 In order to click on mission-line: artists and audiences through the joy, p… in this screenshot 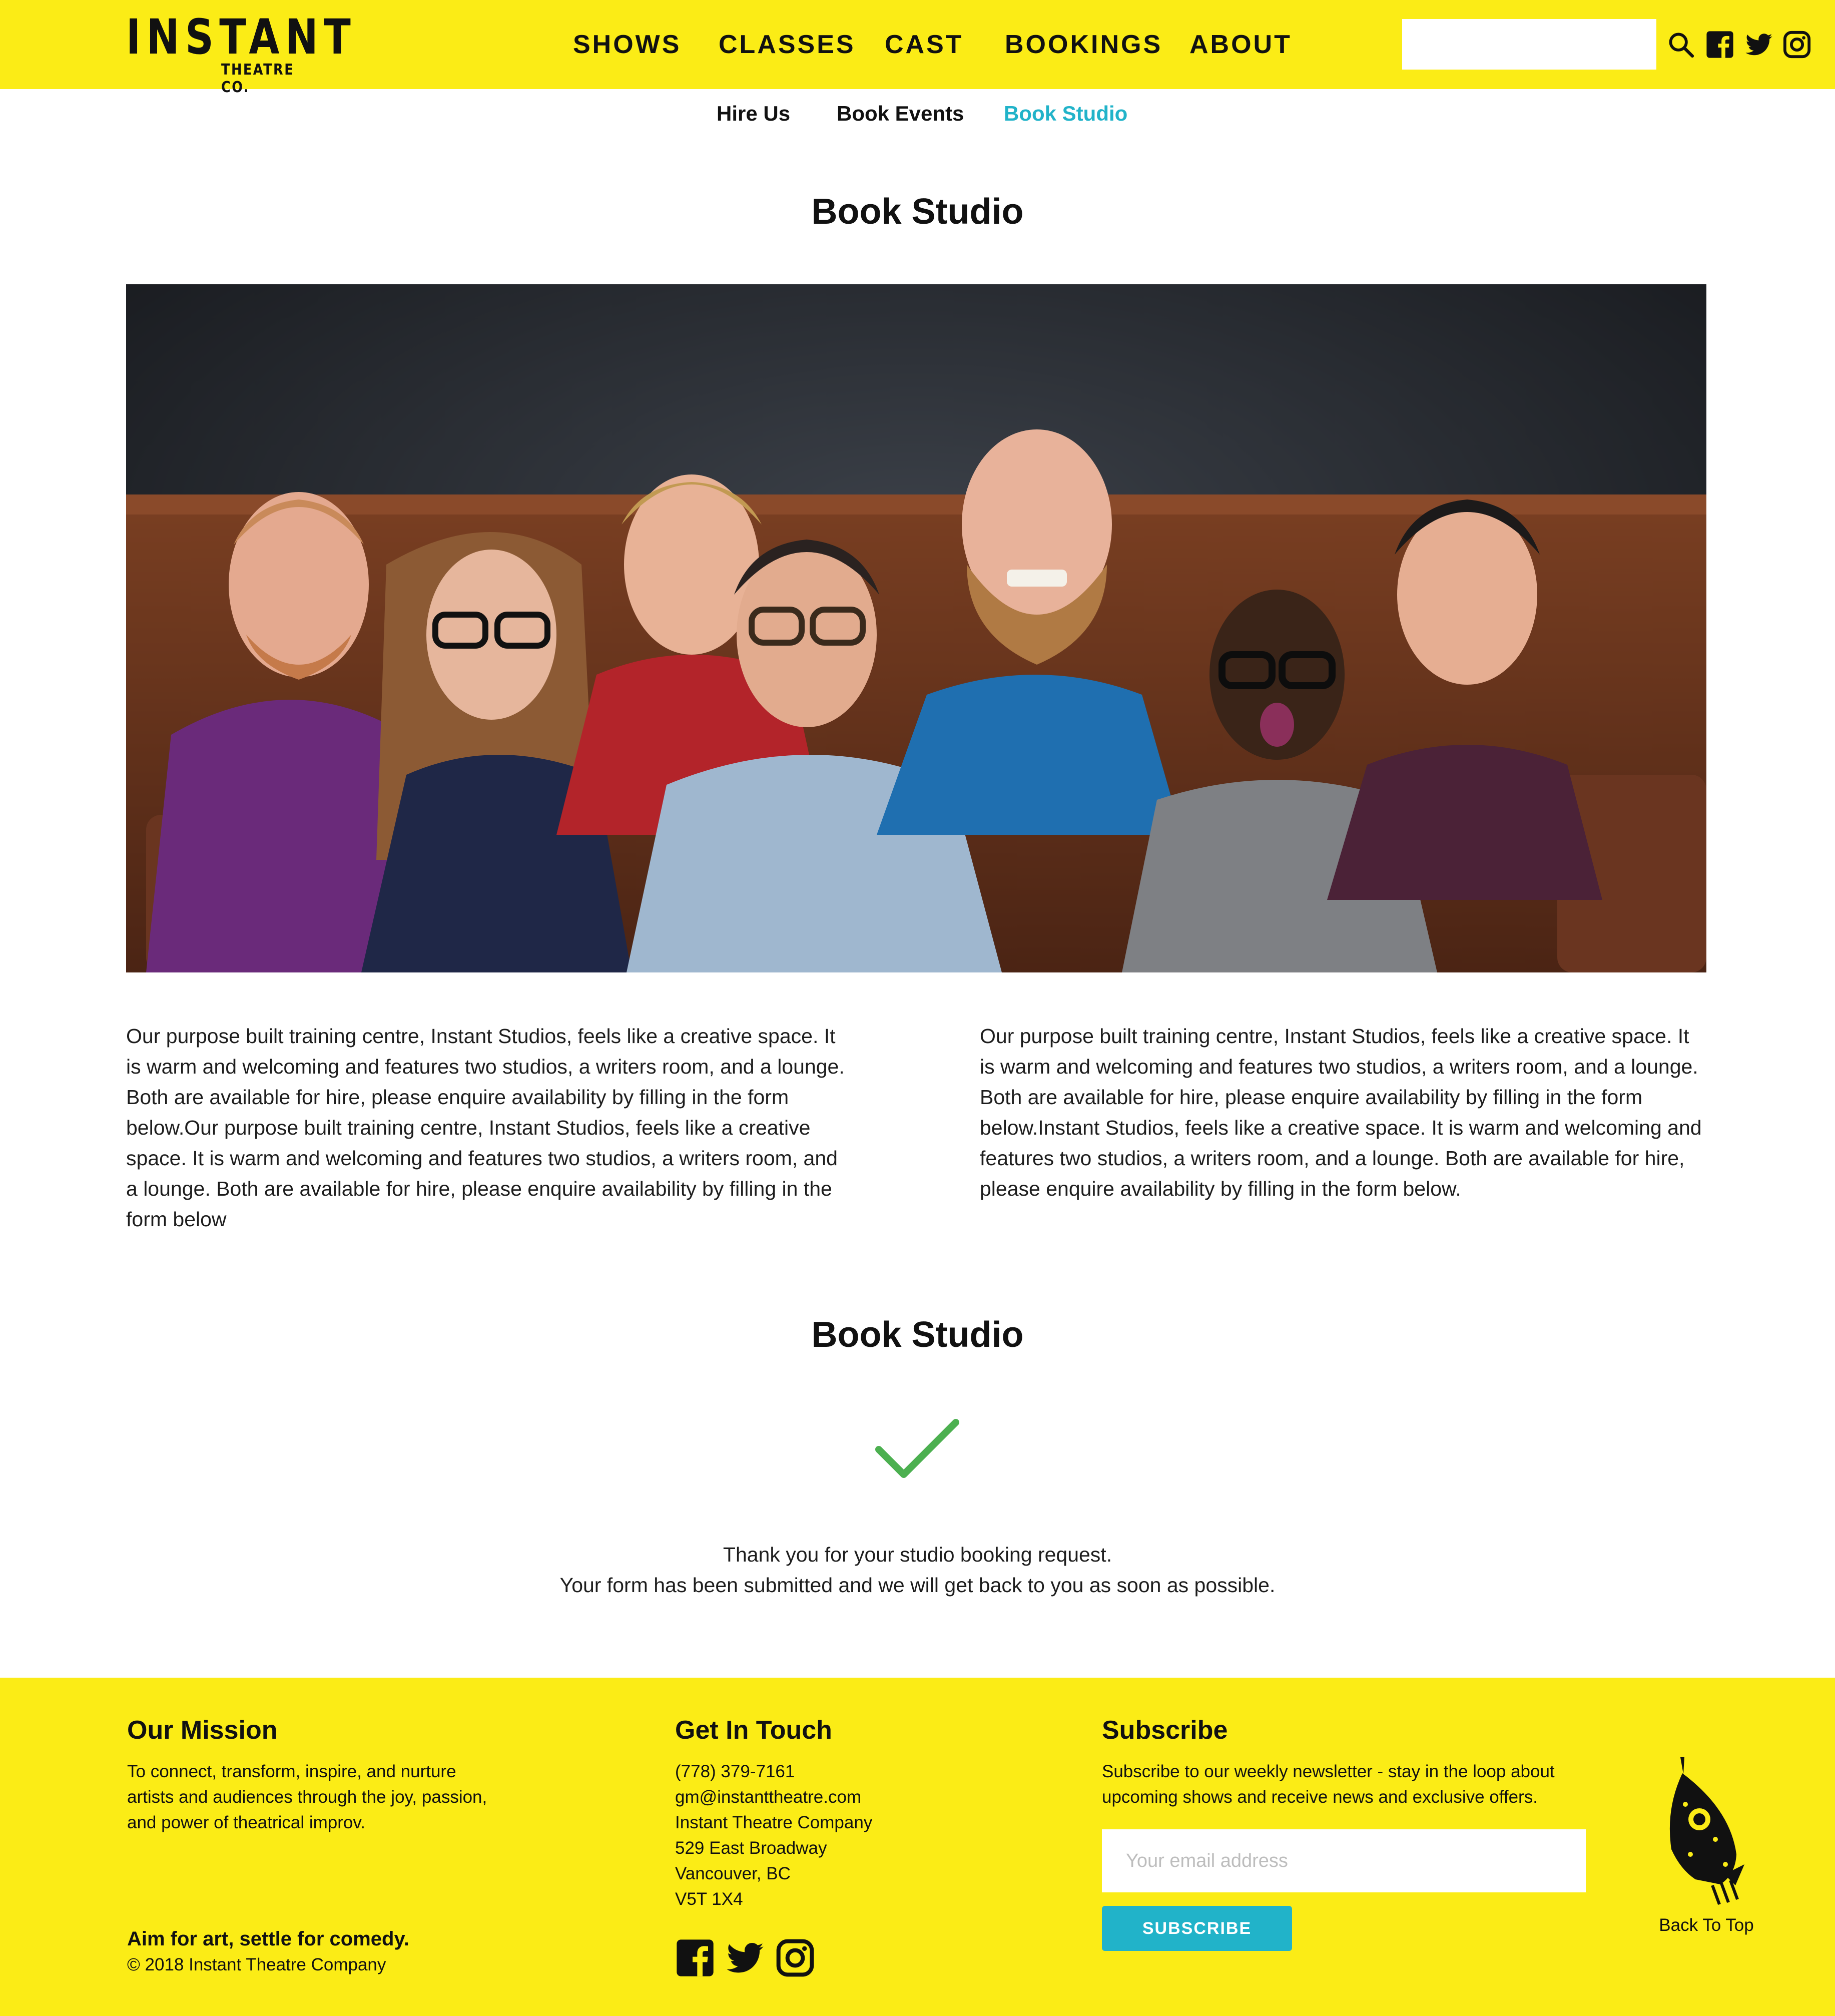, I will do `click(307, 1797)`.